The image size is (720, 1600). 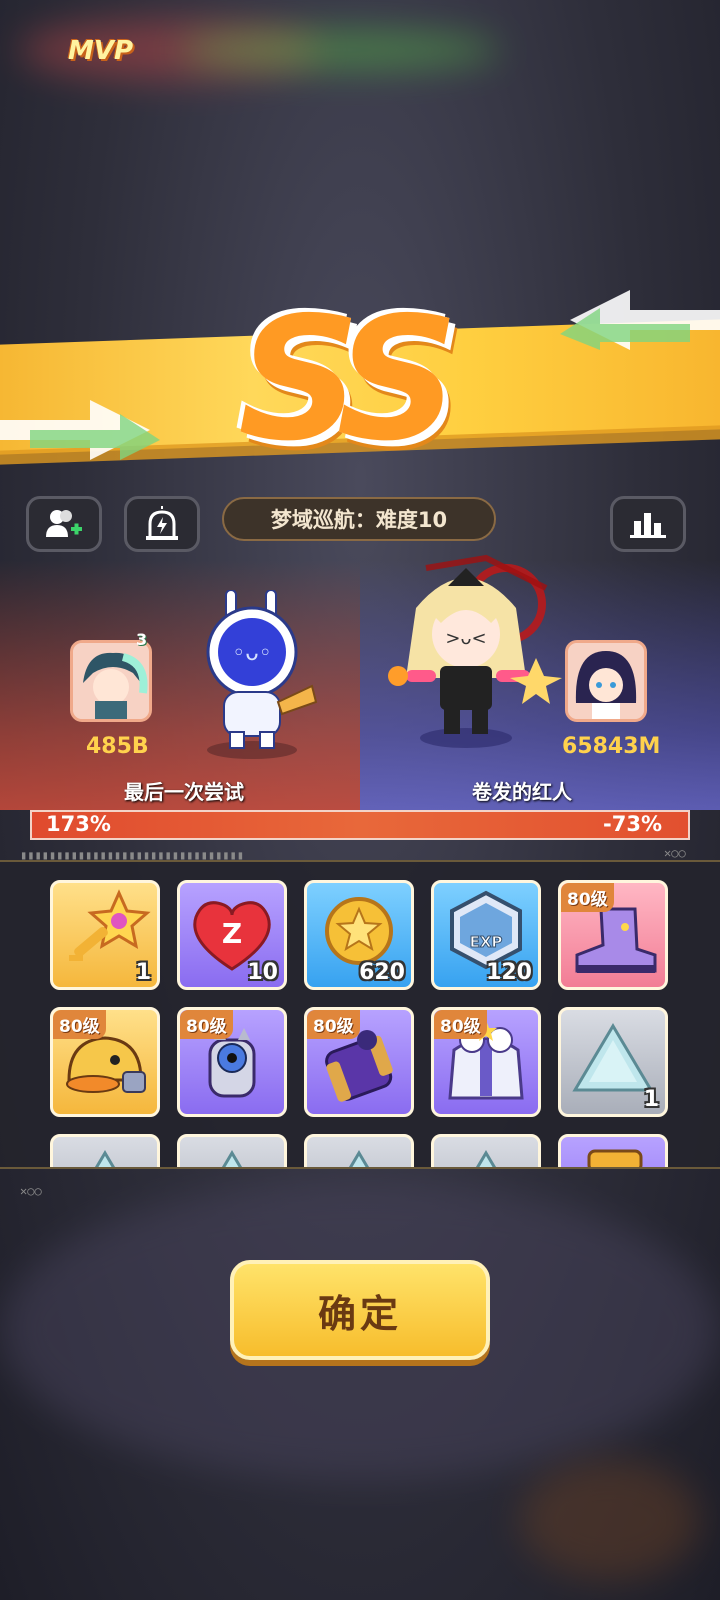 I want to click on left-player-avatar, so click(x=111, y=681).